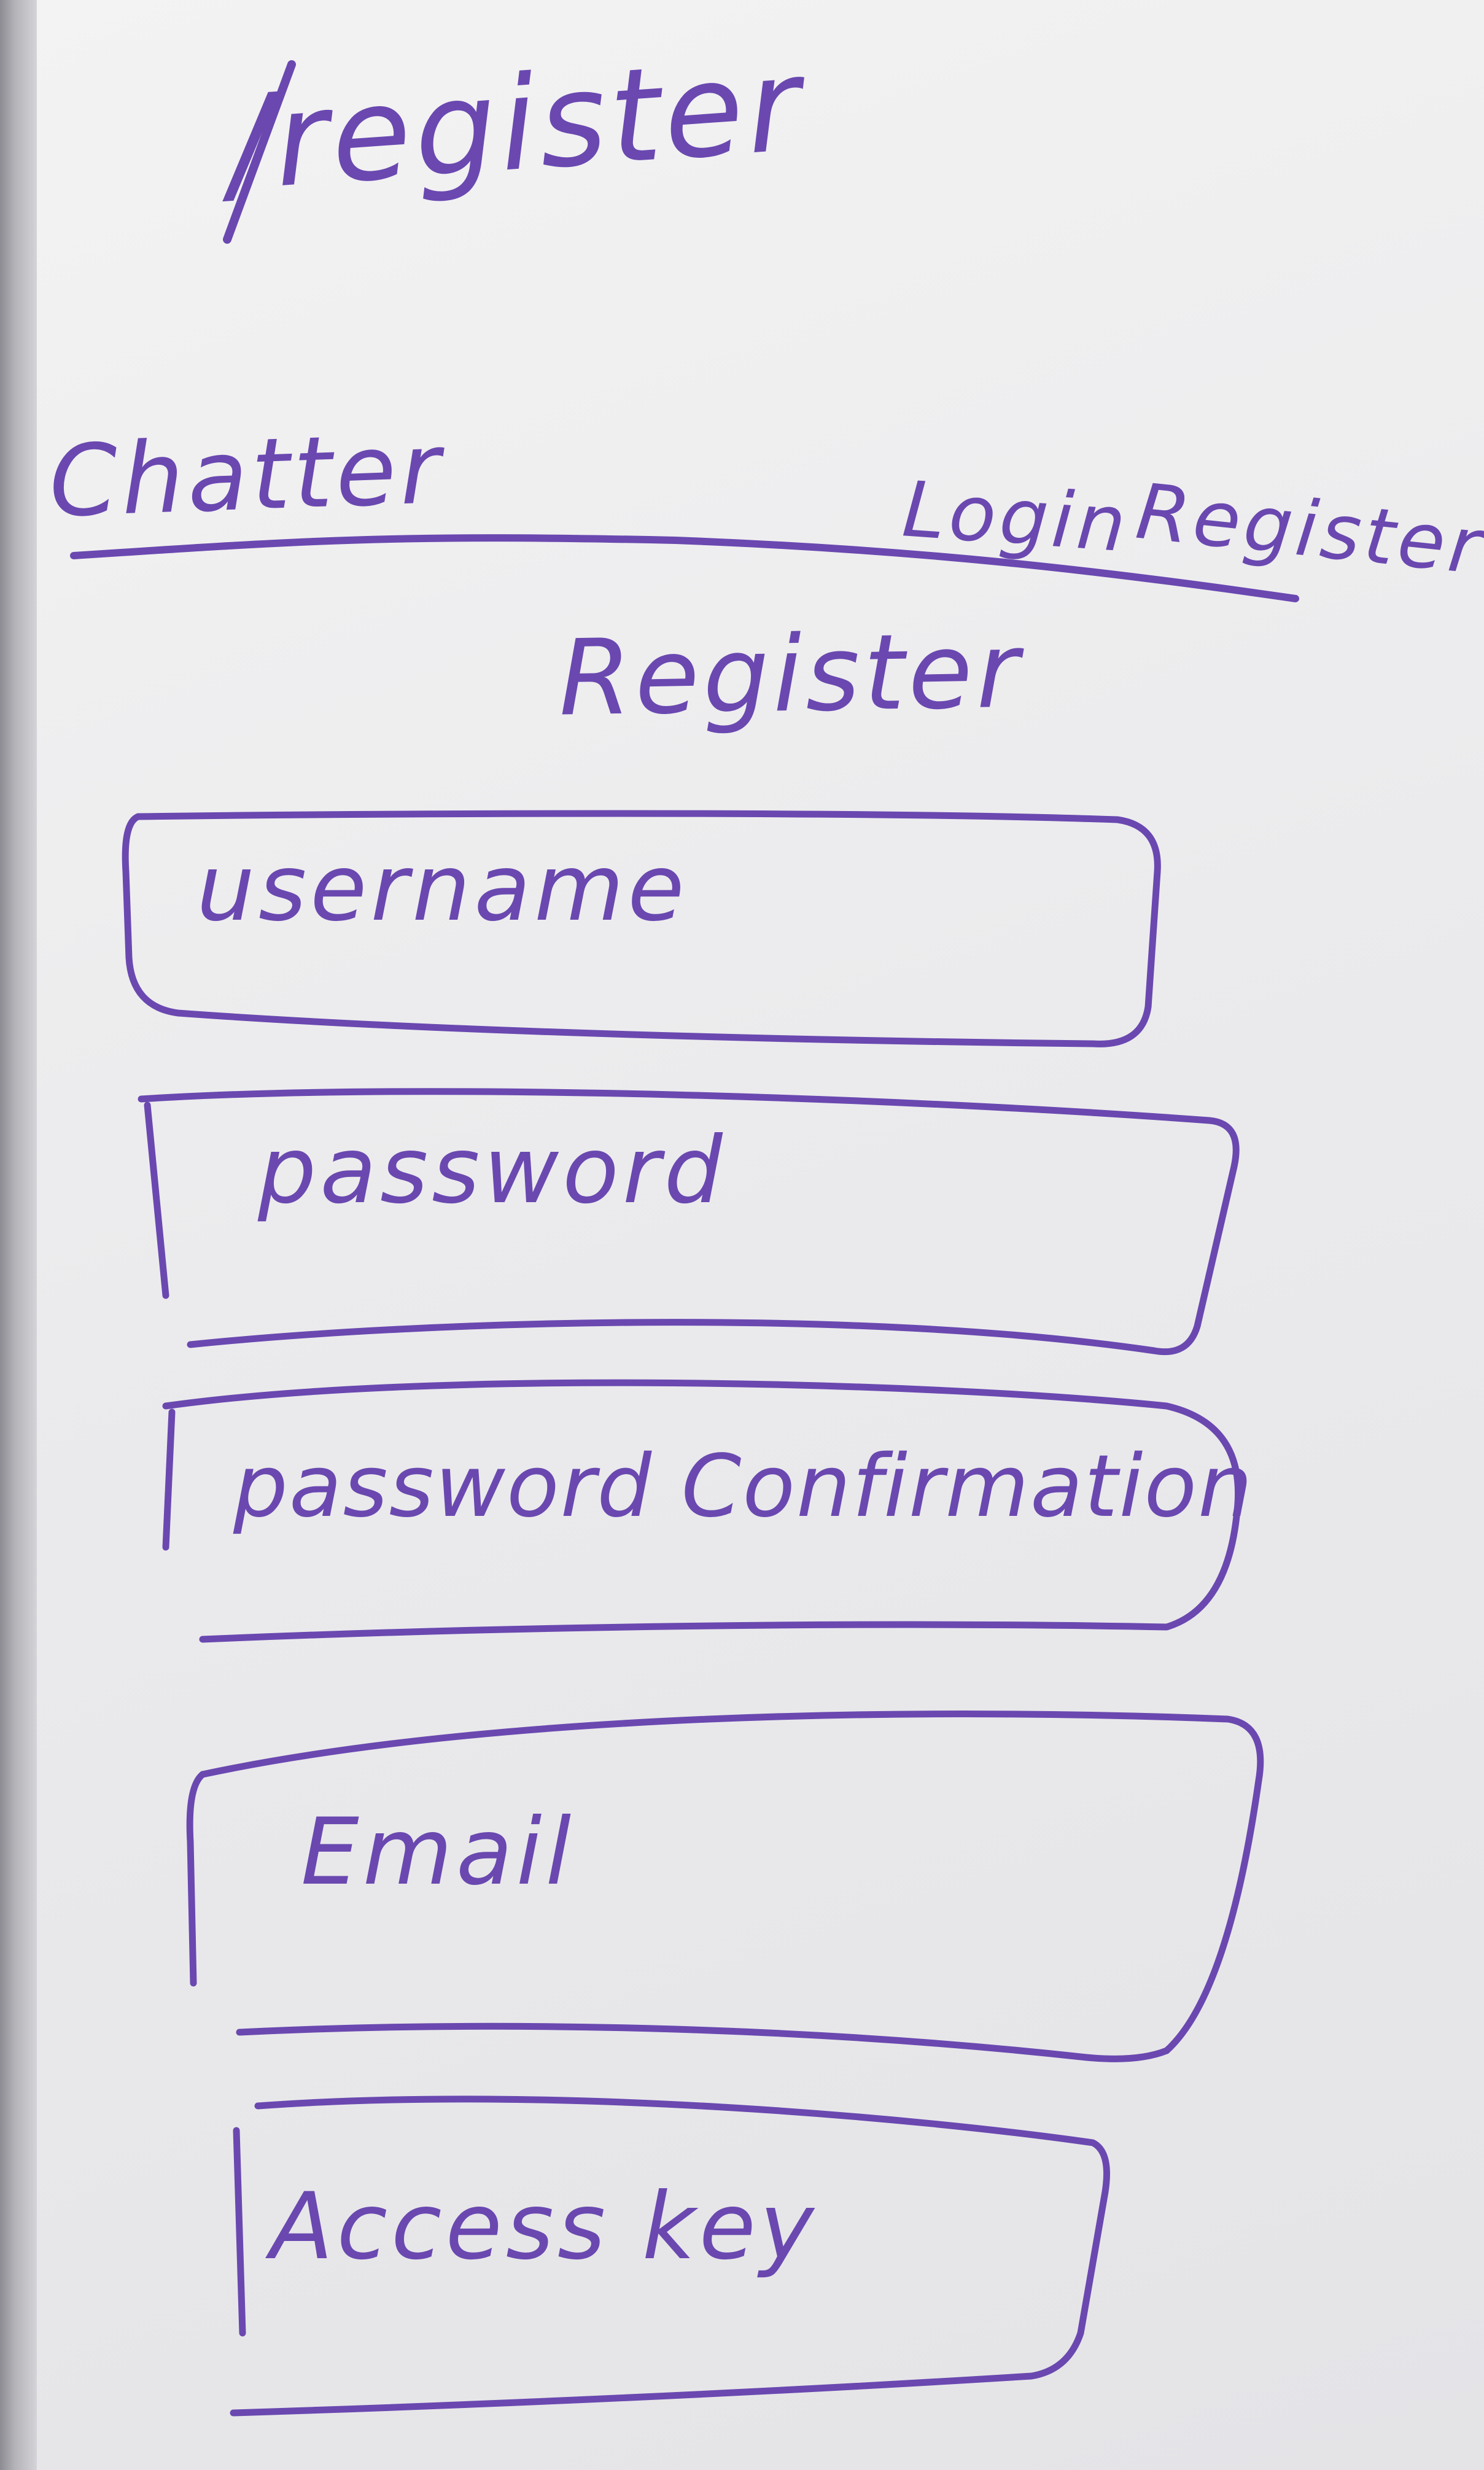 This screenshot has width=1484, height=2470. I want to click on password-field: password, so click(492, 1170).